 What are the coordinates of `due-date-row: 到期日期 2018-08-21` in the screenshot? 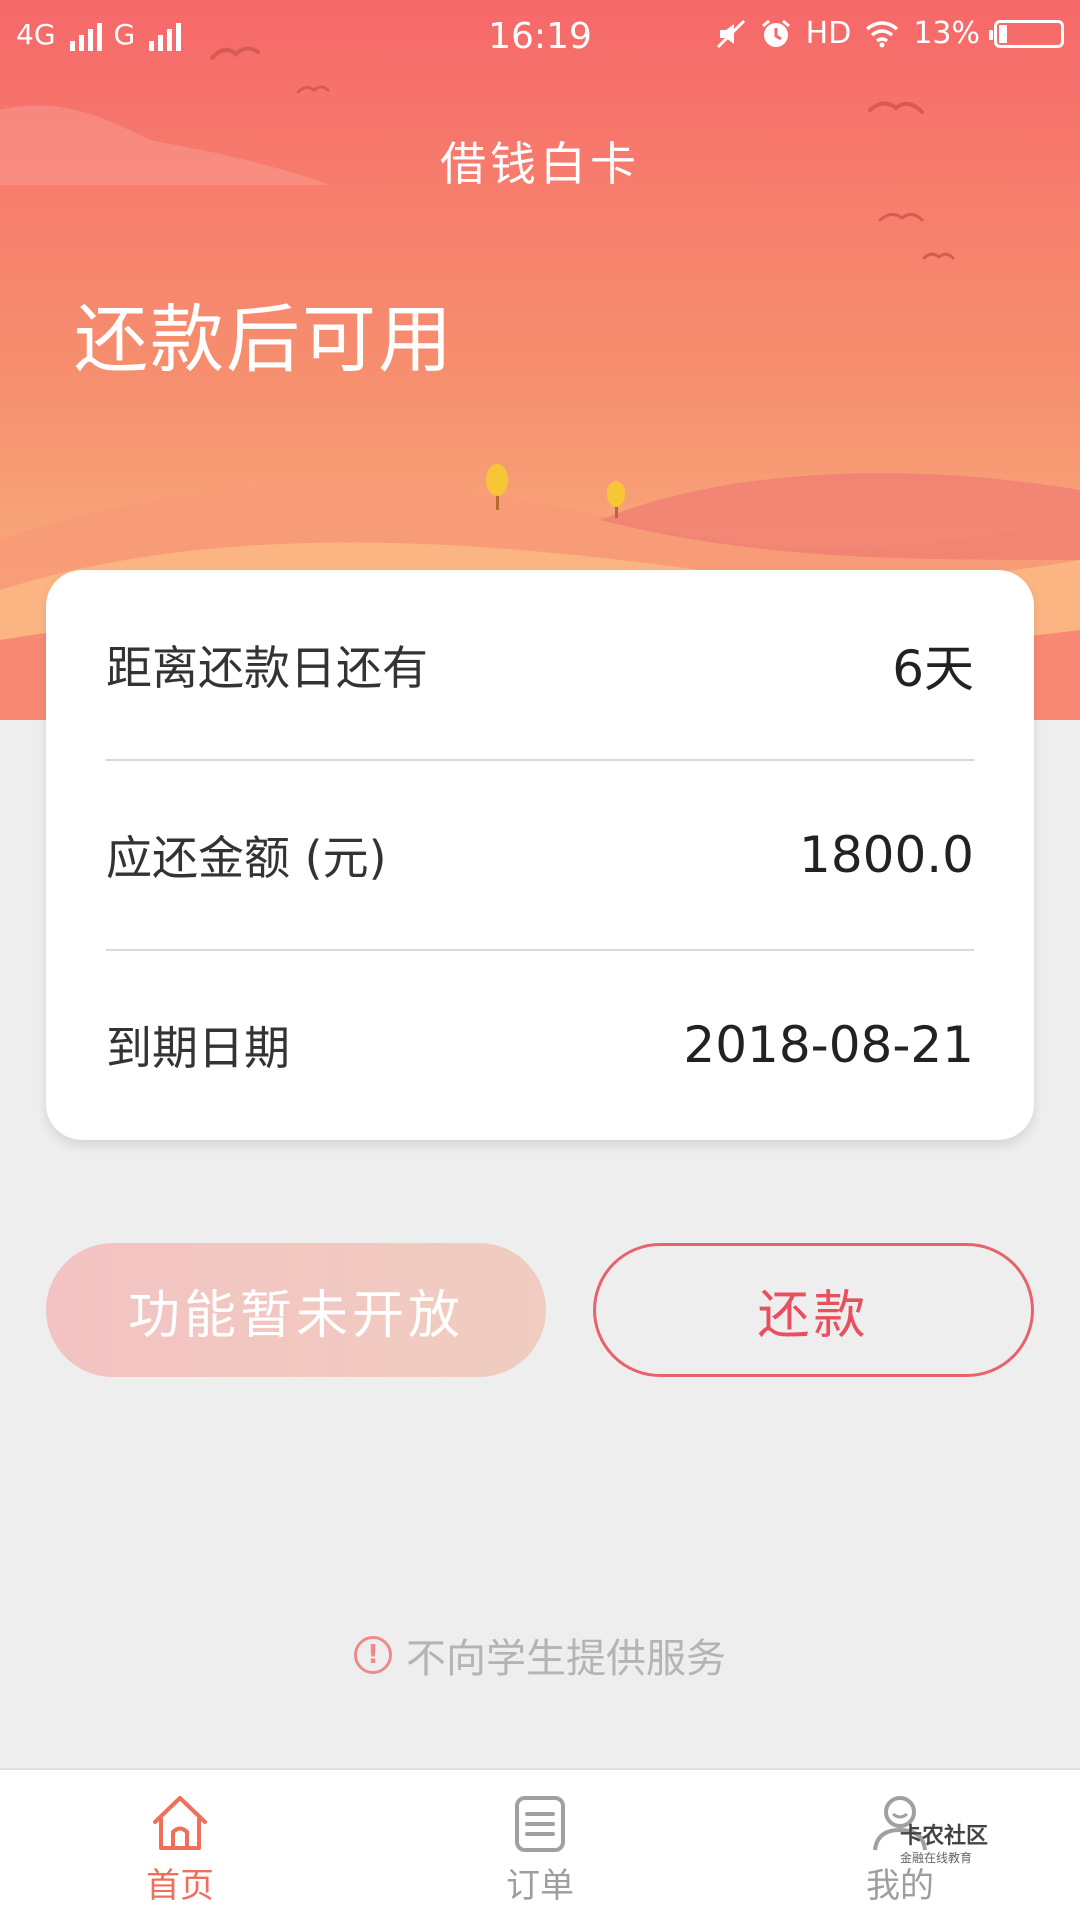 It's located at (540, 1045).